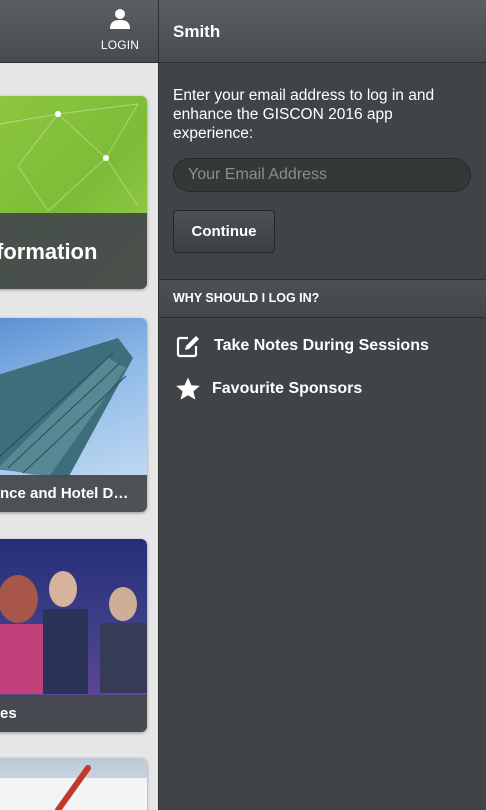  What do you see at coordinates (246, 298) in the screenshot?
I see `why-login-title: WHY SHOULD I LOG IN?` at bounding box center [246, 298].